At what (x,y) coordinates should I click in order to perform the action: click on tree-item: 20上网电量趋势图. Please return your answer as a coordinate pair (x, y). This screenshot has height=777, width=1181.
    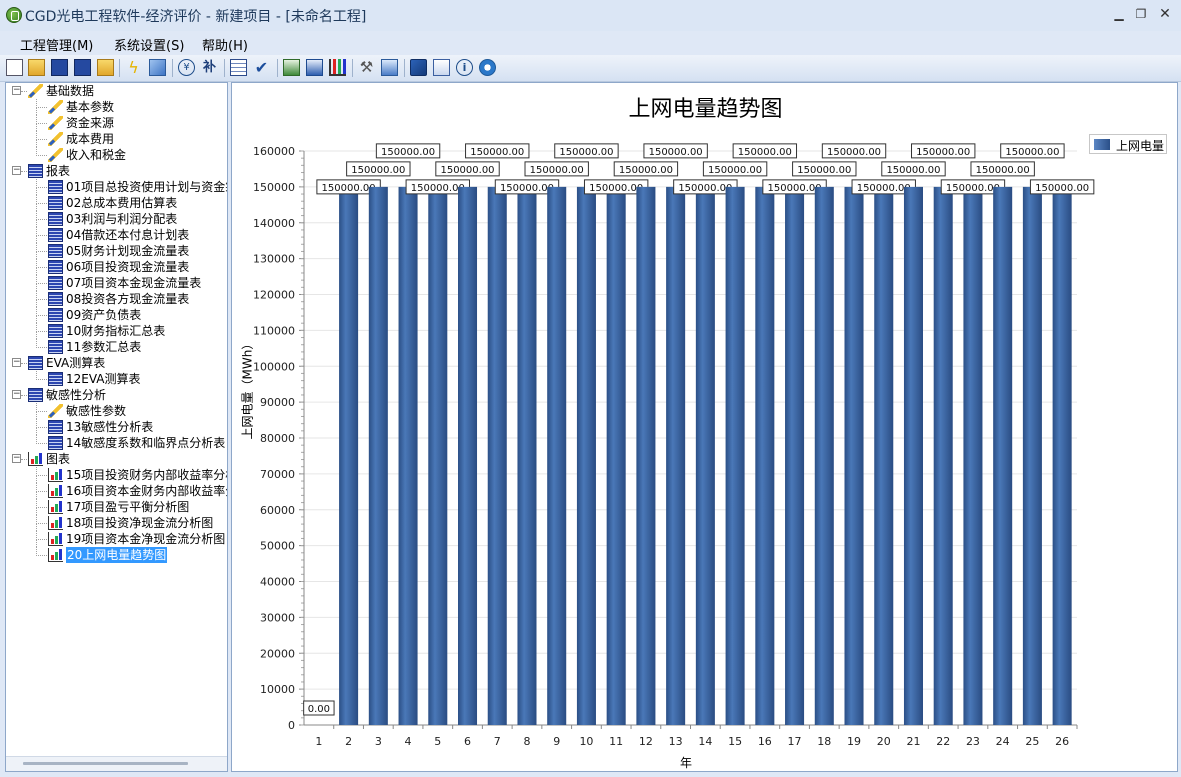
    Looking at the image, I should click on (116, 555).